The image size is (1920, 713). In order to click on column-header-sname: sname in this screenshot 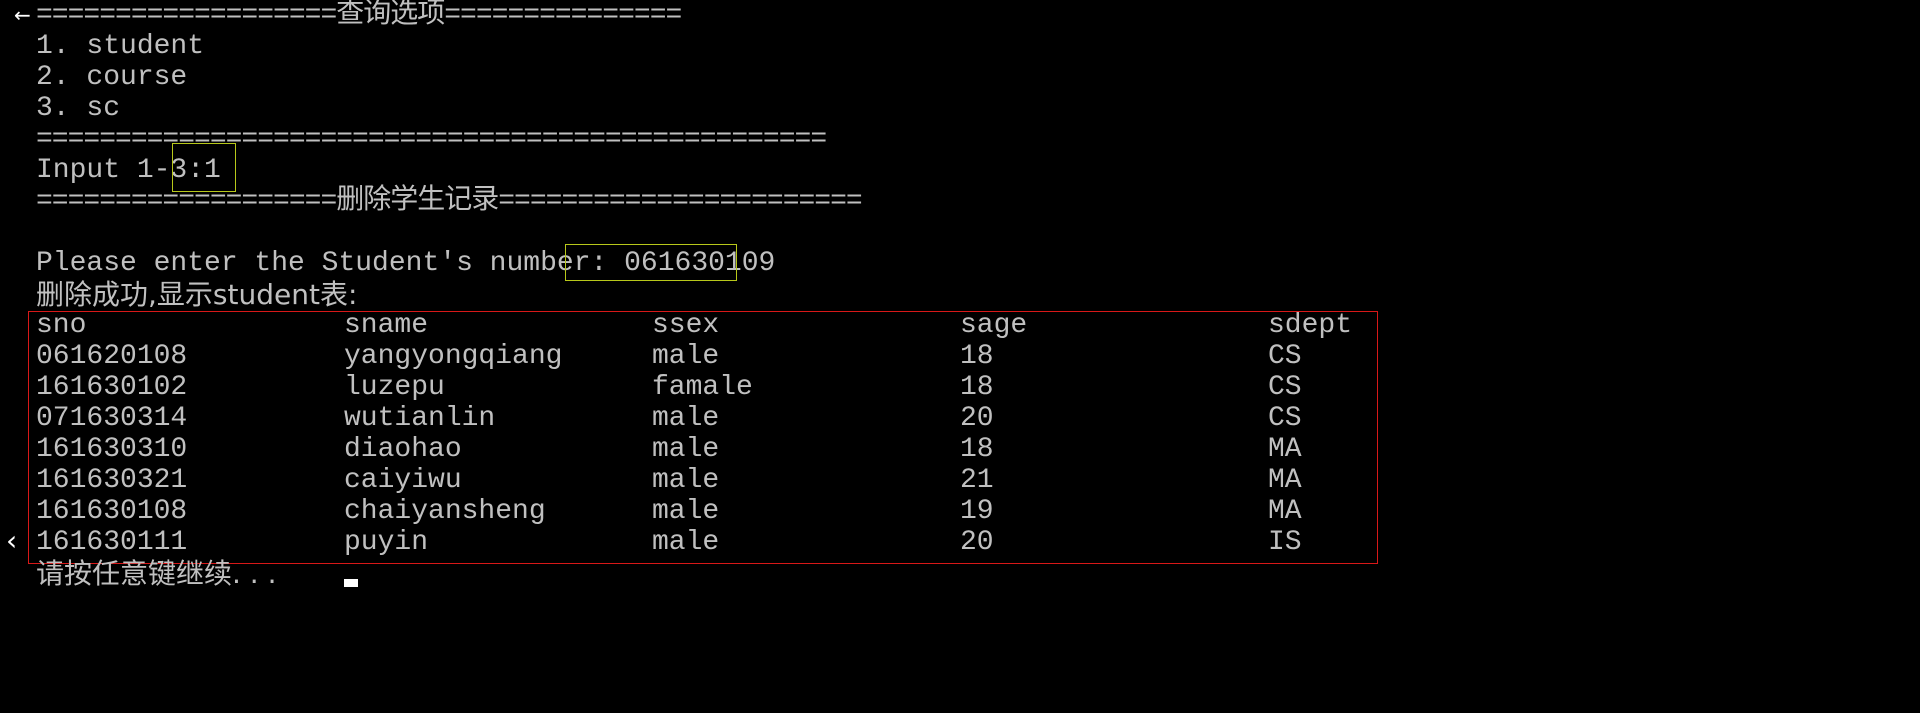, I will do `click(386, 325)`.